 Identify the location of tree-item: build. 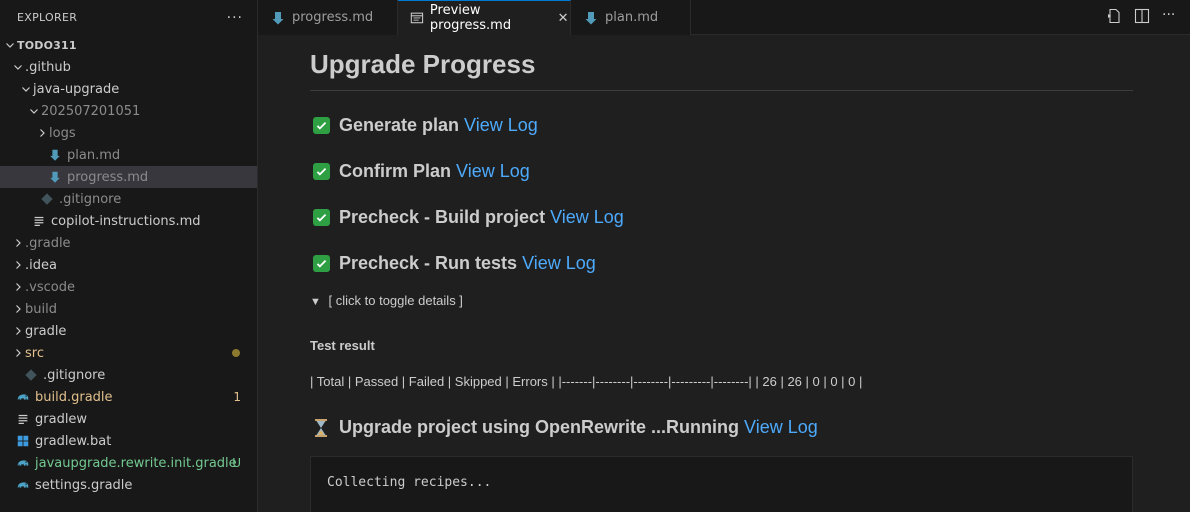
(128, 309).